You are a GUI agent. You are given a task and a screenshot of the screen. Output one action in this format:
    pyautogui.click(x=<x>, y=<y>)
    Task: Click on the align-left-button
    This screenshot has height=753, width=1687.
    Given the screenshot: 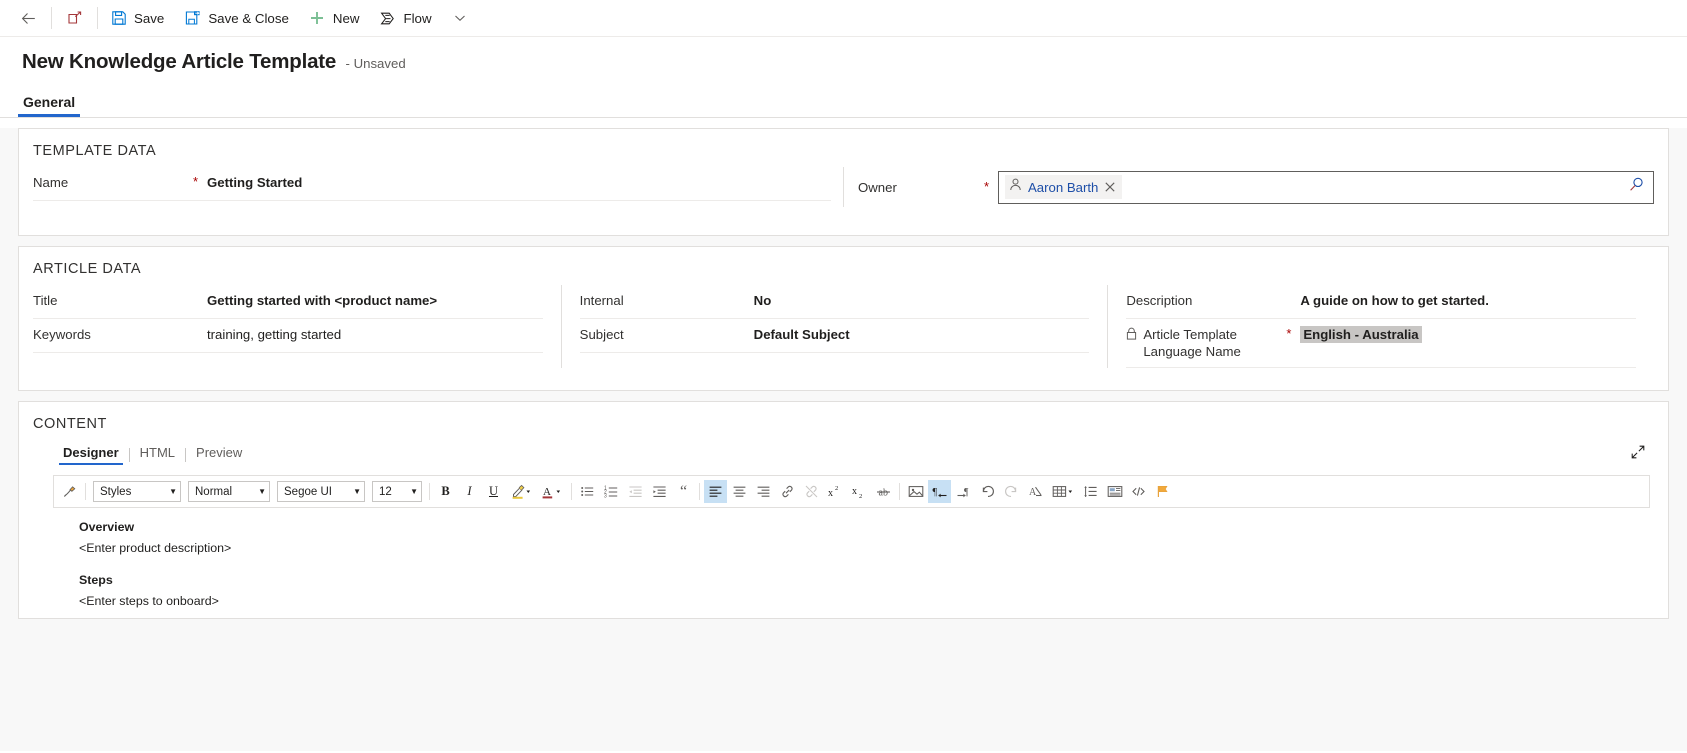 What is the action you would take?
    pyautogui.click(x=715, y=491)
    